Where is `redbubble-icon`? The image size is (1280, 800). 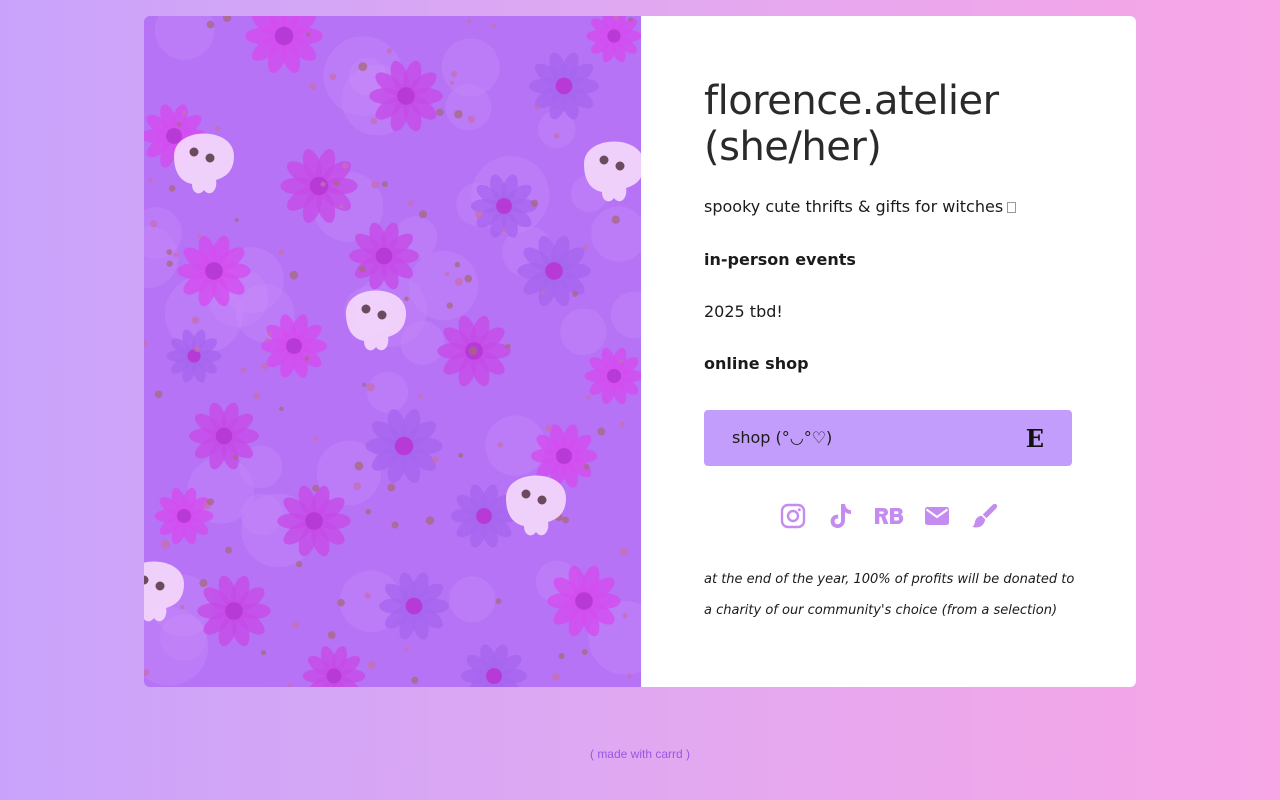
redbubble-icon is located at coordinates (889, 516).